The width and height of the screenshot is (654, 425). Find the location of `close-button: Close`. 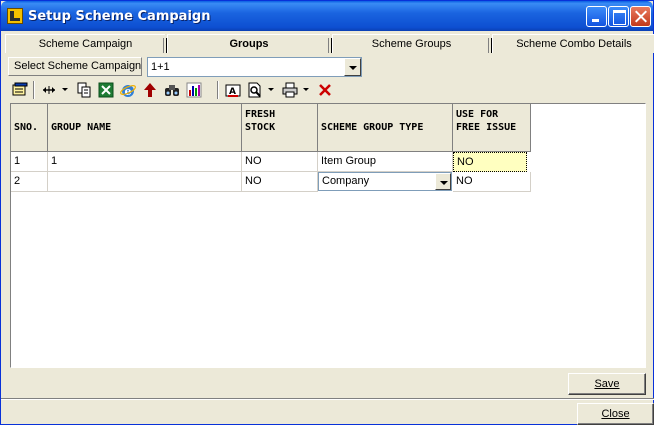

close-button: Close is located at coordinates (615, 414).